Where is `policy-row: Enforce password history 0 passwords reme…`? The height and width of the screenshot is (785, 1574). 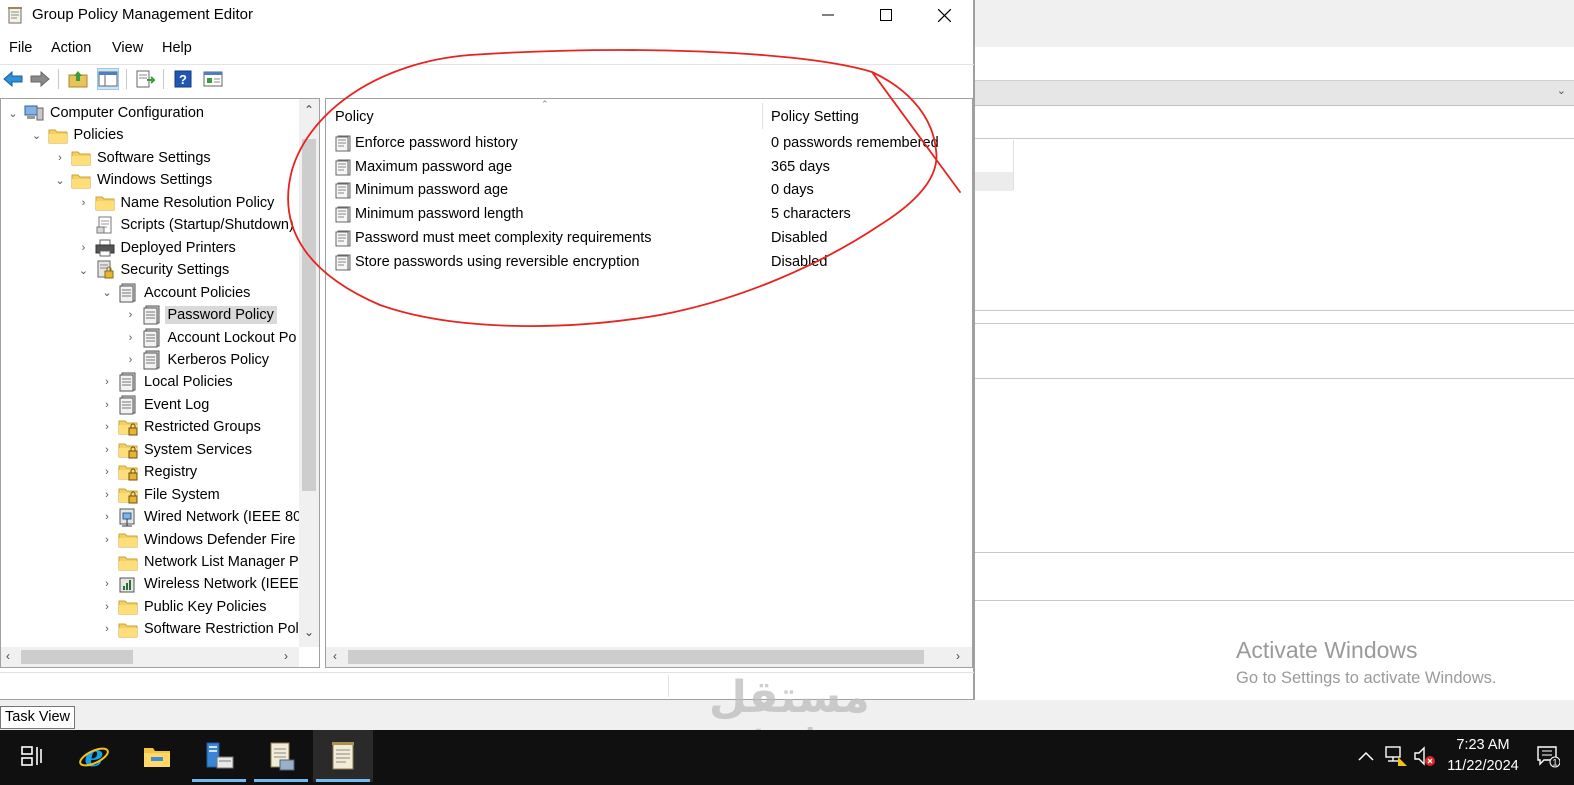
policy-row: Enforce password history 0 passwords reme… is located at coordinates (649, 143).